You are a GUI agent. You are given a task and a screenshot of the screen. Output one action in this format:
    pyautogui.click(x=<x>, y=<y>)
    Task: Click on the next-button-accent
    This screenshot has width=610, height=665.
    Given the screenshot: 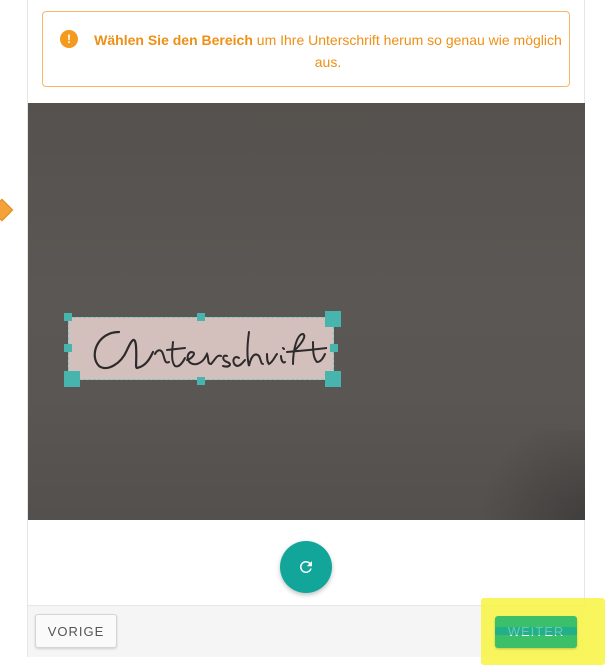 What is the action you would take?
    pyautogui.click(x=536, y=631)
    